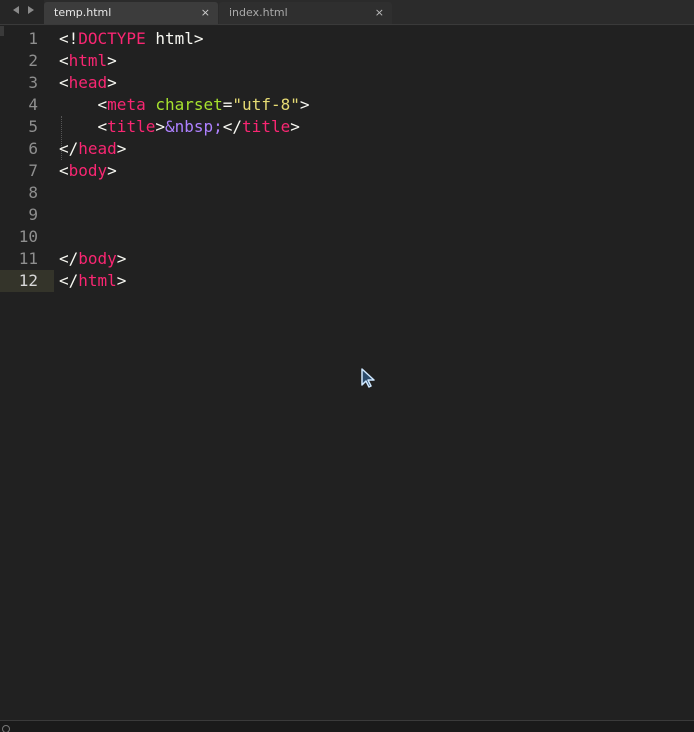 Image resolution: width=694 pixels, height=732 pixels. What do you see at coordinates (227, 104) in the screenshot?
I see `code-token: =` at bounding box center [227, 104].